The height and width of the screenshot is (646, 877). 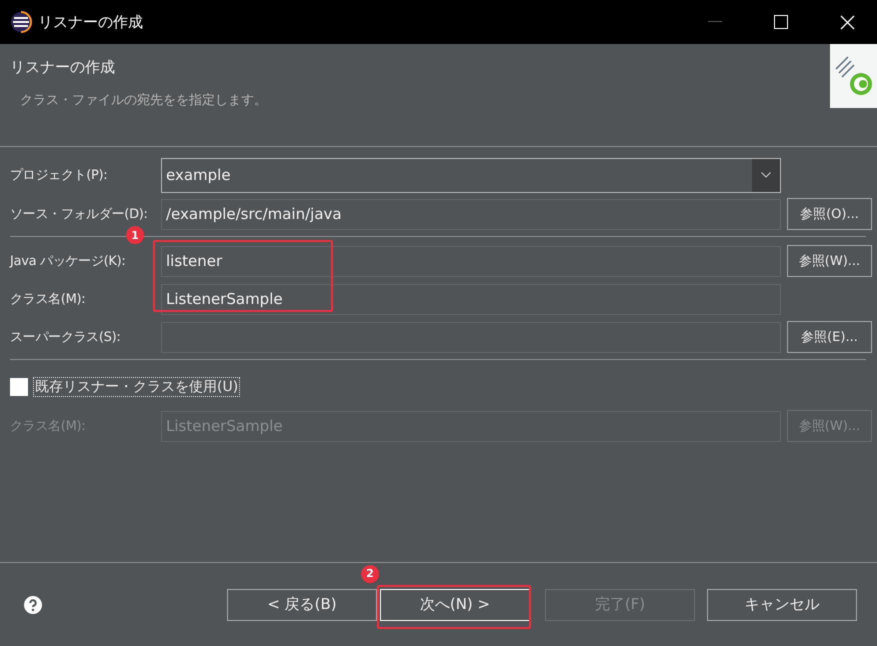 What do you see at coordinates (782, 604) in the screenshot?
I see `dialog-button: キャンセル` at bounding box center [782, 604].